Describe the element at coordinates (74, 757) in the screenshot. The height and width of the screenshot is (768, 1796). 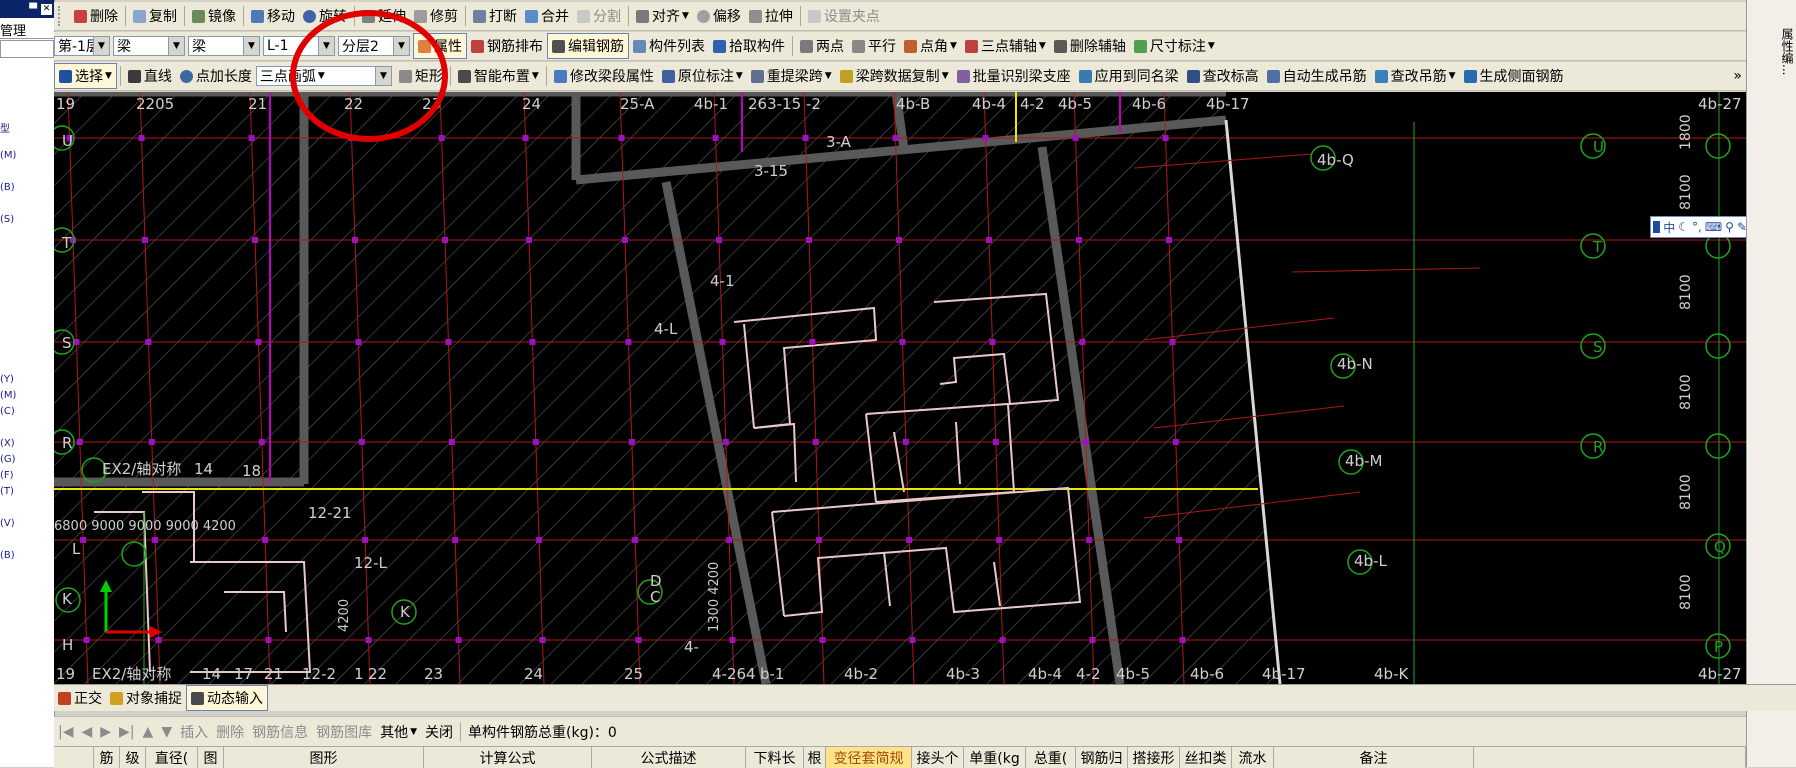
I see `column-header` at that location.